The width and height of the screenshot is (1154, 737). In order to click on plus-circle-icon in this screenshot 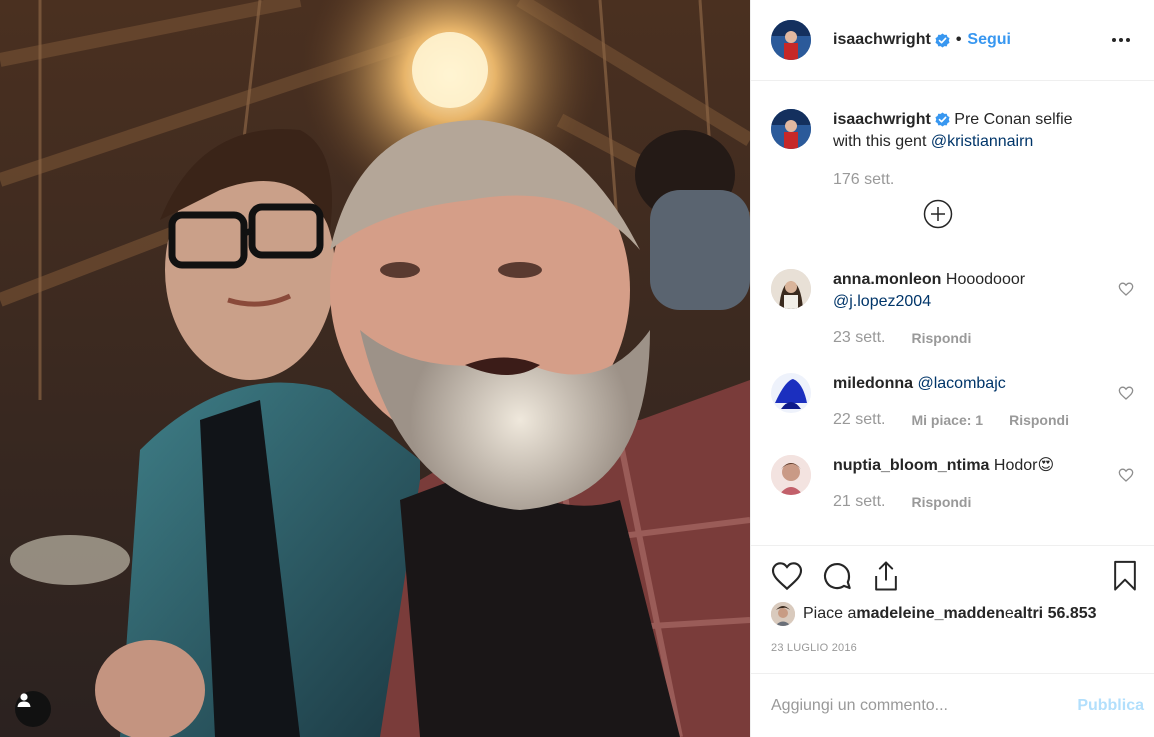, I will do `click(938, 214)`.